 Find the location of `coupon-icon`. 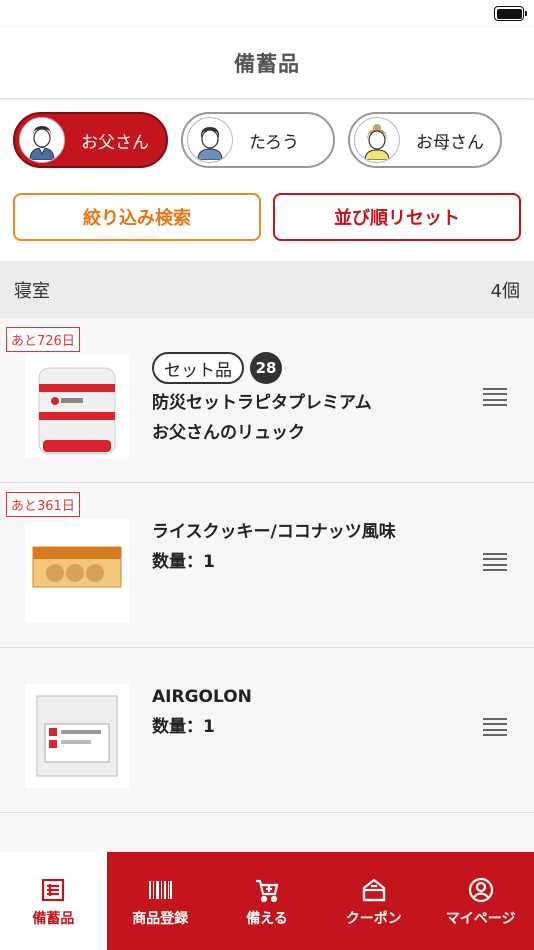

coupon-icon is located at coordinates (373, 890).